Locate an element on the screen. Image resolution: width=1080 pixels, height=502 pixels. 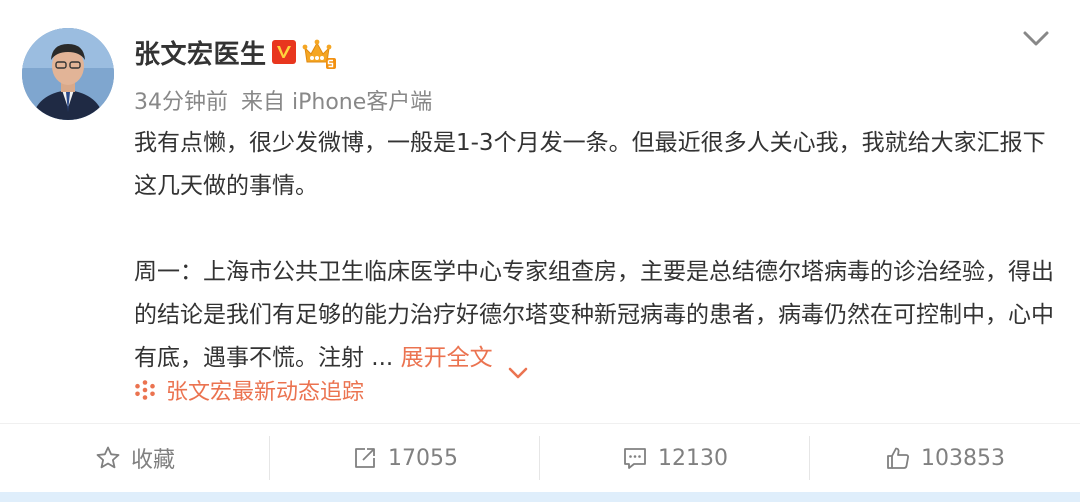
author-name: 张文宏医生 is located at coordinates (200, 52).